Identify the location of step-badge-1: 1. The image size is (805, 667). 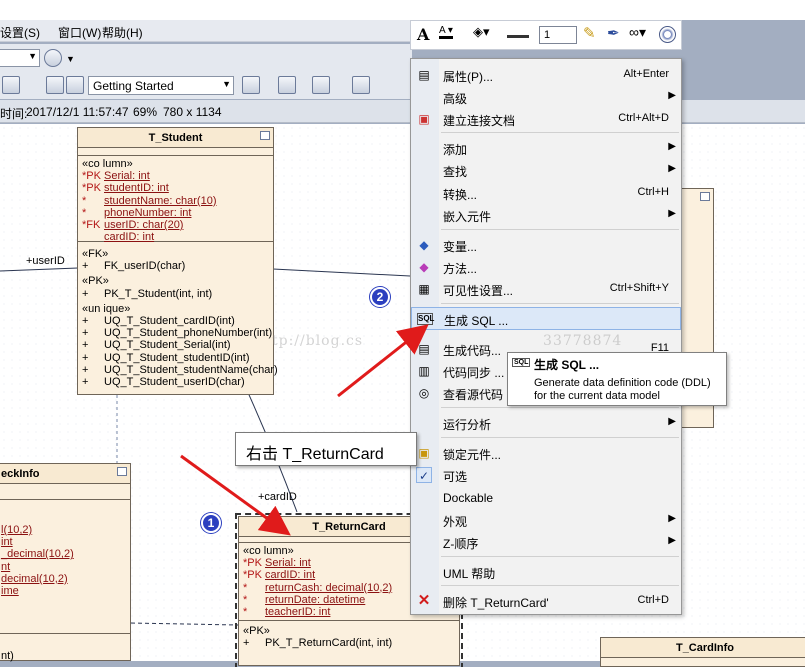
(211, 523).